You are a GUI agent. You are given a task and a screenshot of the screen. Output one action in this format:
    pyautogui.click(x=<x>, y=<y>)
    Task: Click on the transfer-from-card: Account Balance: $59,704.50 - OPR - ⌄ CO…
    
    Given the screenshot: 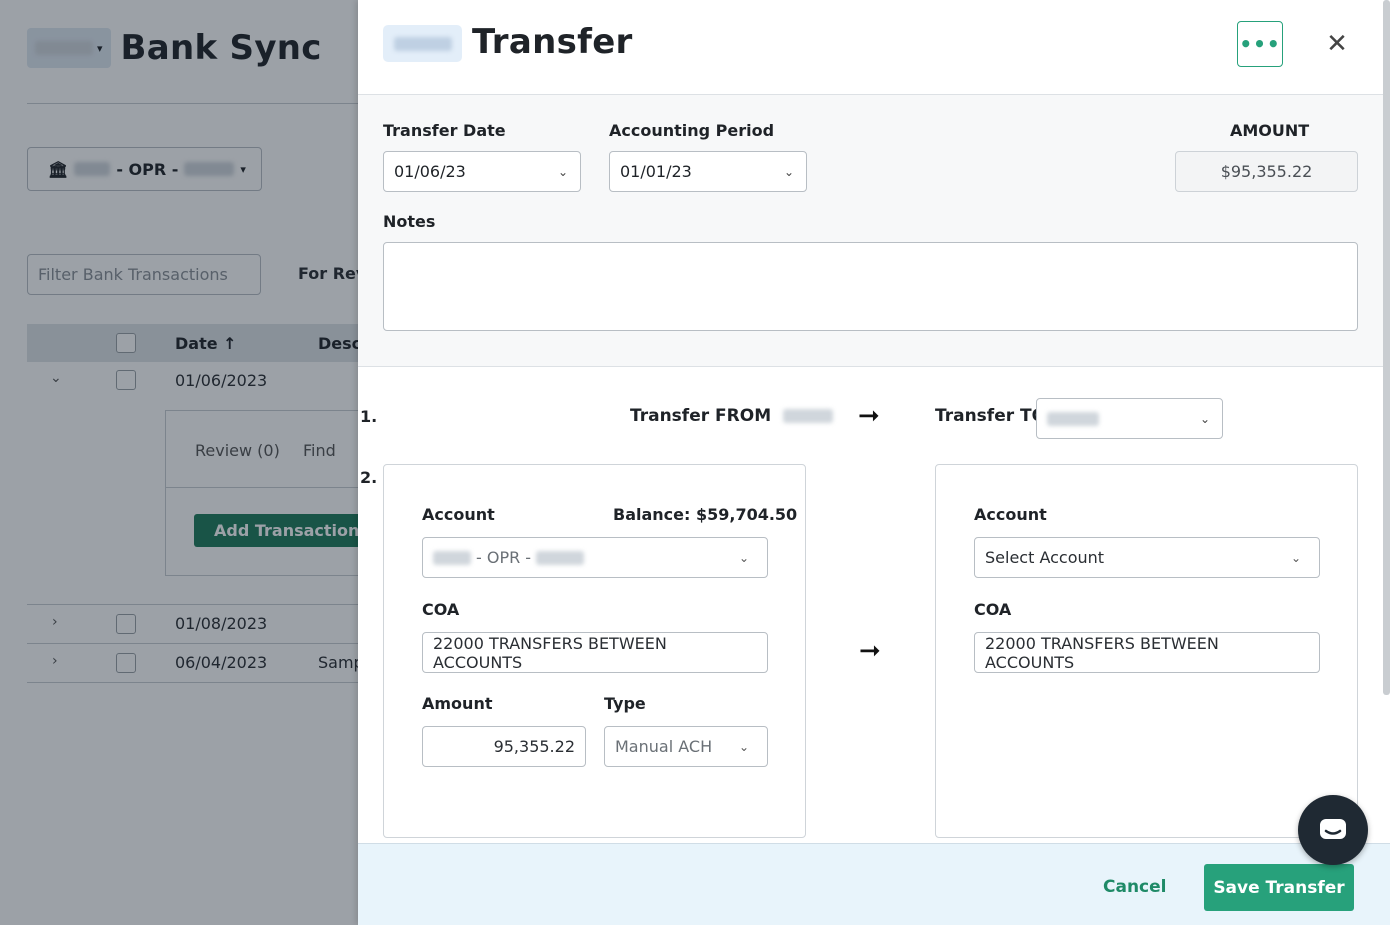 What is the action you would take?
    pyautogui.click(x=594, y=651)
    